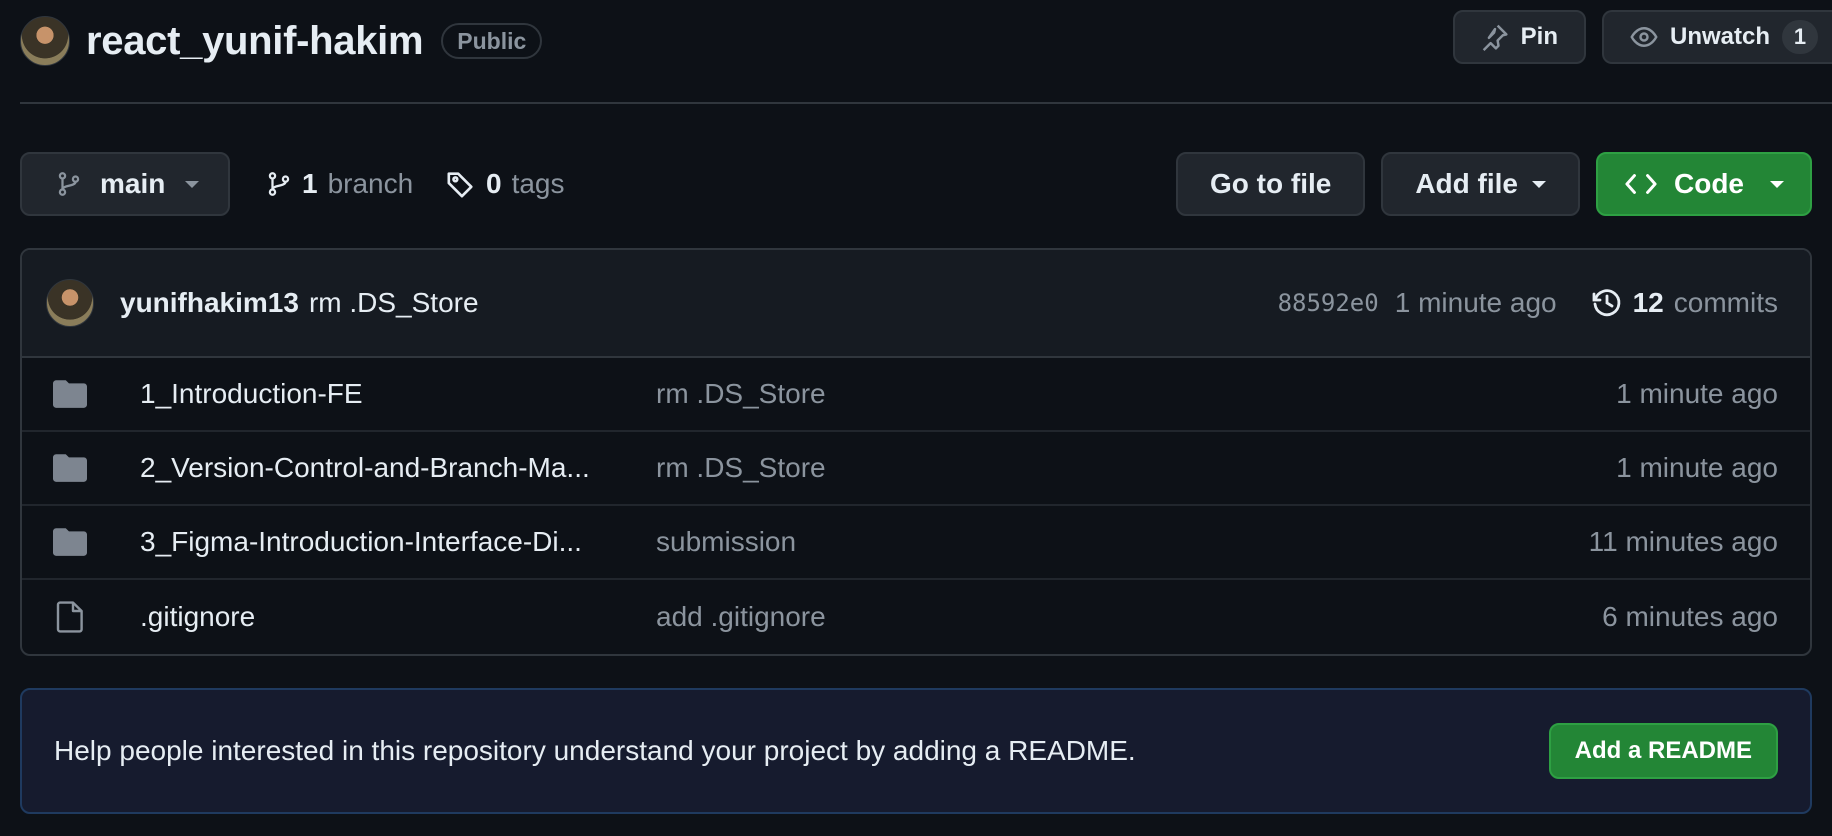 This screenshot has width=1832, height=836. I want to click on tag-count: 0, so click(494, 183).